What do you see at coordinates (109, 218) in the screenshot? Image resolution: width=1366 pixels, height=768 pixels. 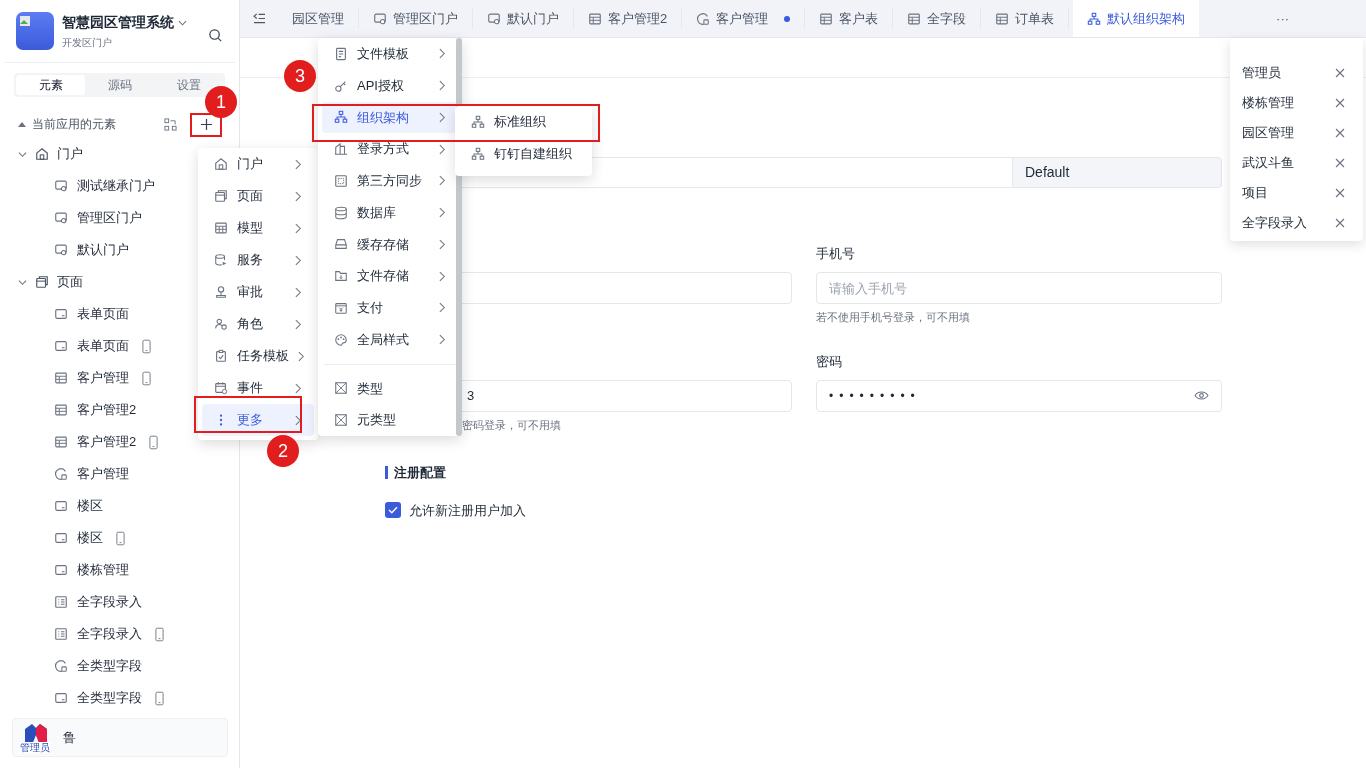 I see `tree-item: 管理区门户` at bounding box center [109, 218].